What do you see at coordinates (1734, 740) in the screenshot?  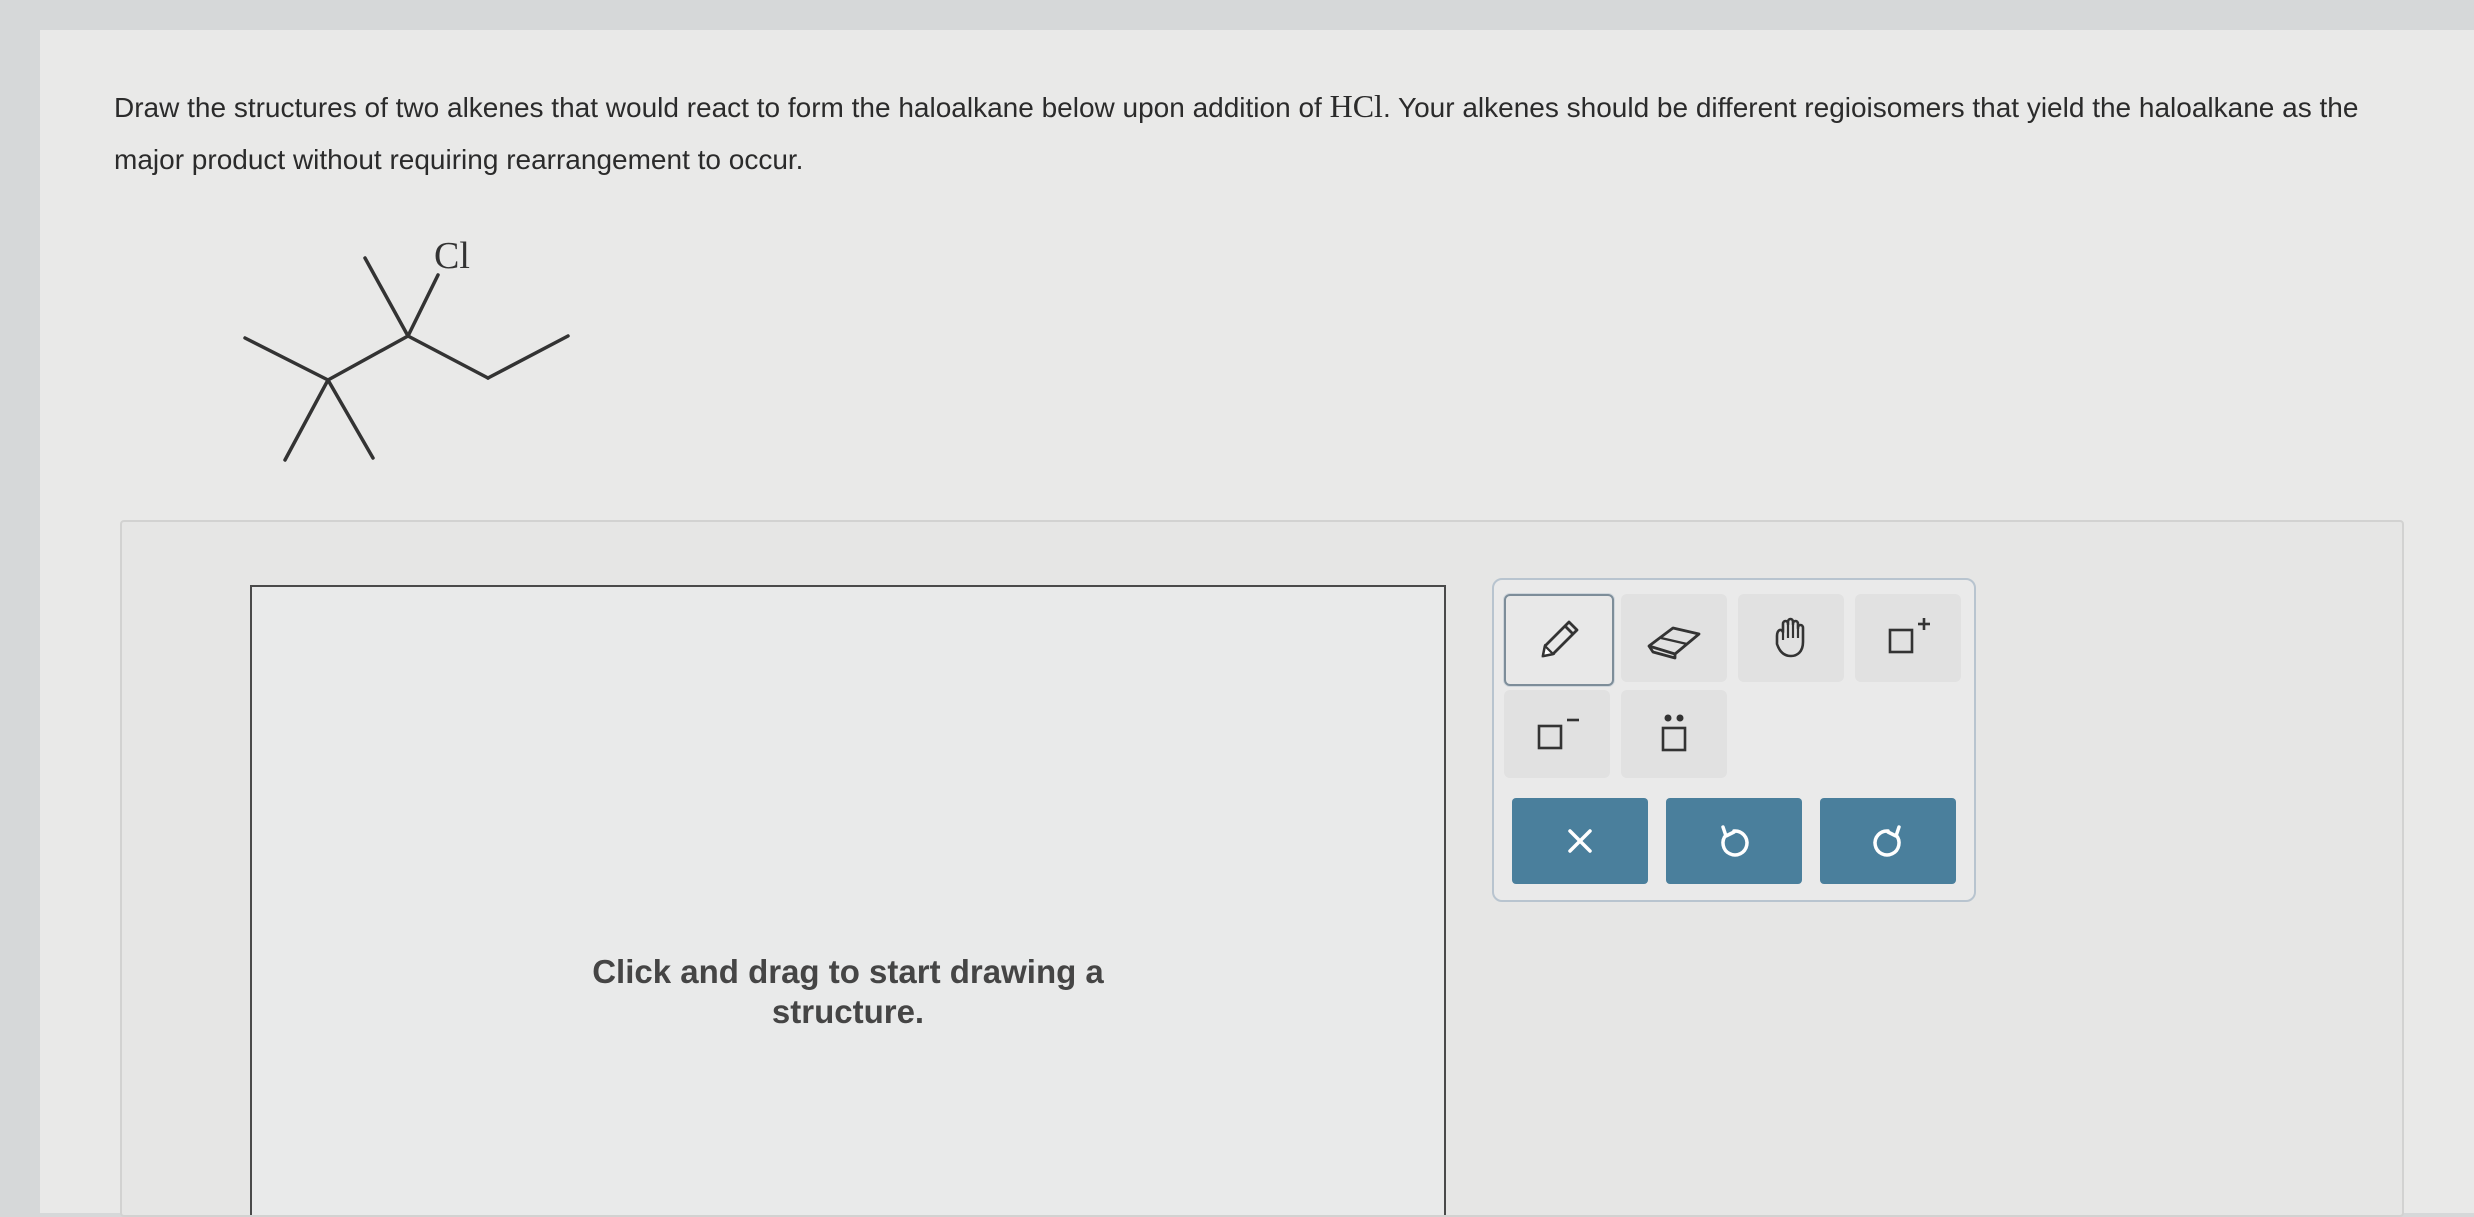 I see `drawing-toolbox` at bounding box center [1734, 740].